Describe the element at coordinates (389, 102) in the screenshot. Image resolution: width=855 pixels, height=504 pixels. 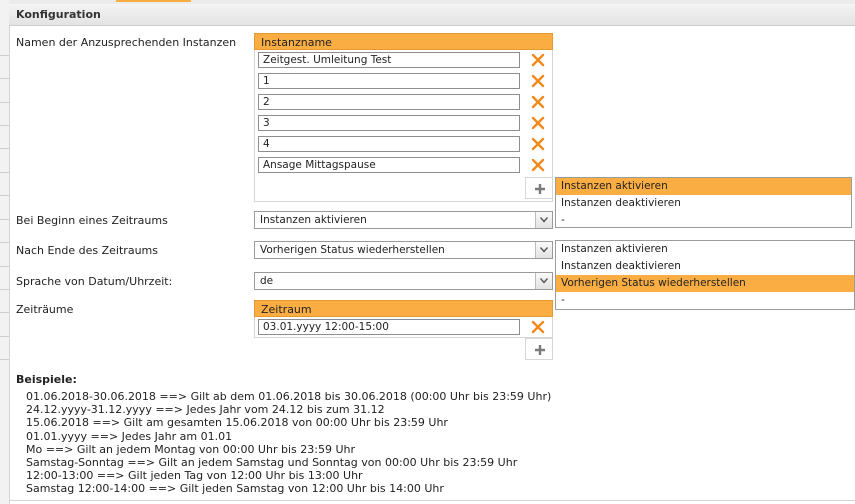
I see `instance-input: 2` at that location.